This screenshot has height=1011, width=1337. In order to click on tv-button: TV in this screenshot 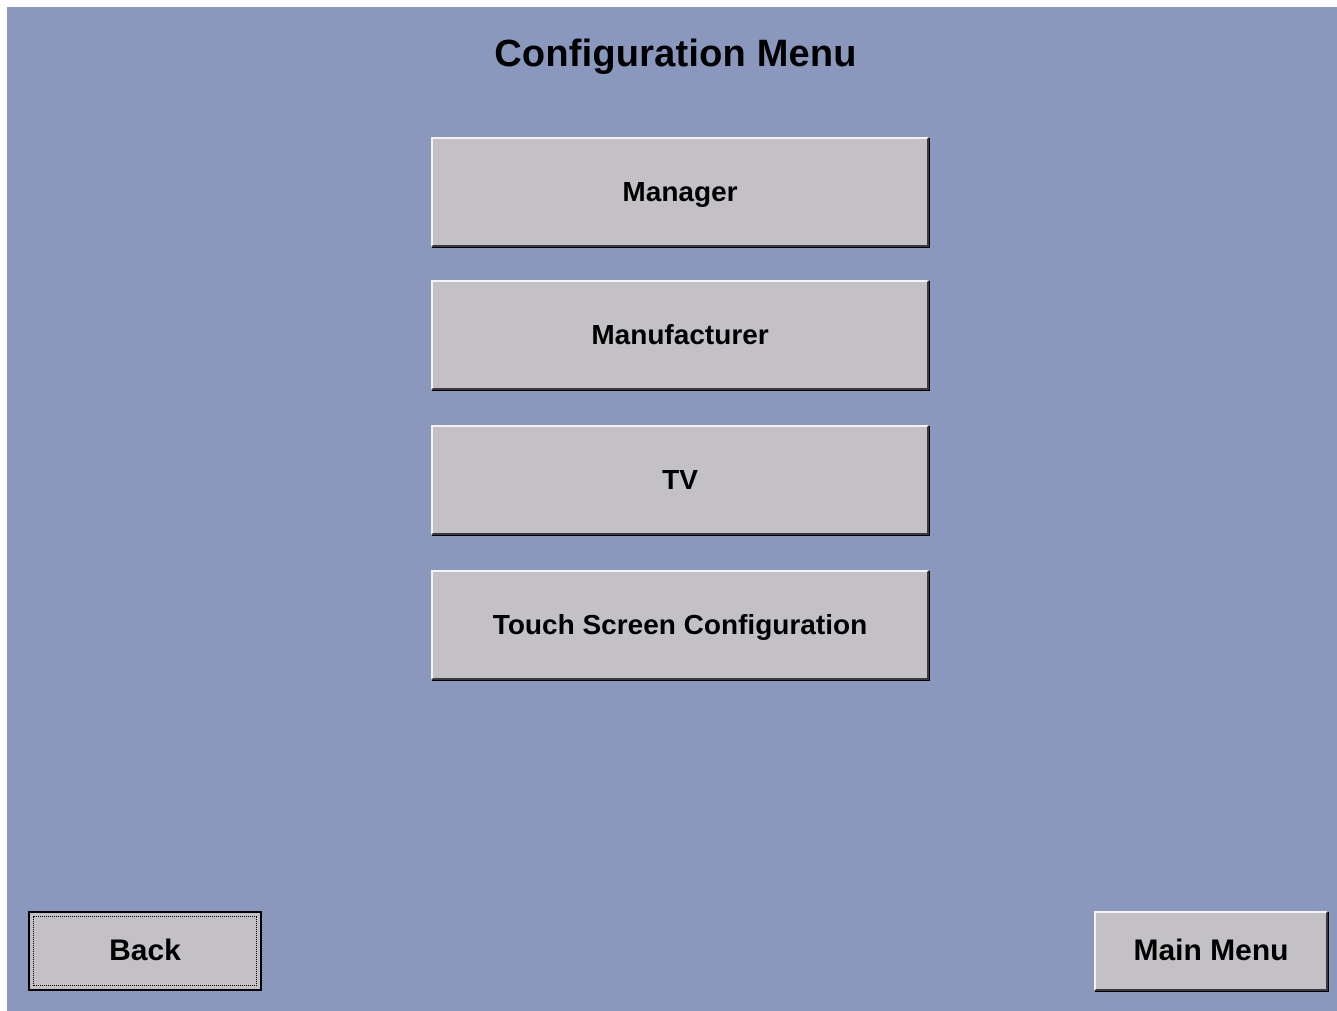, I will do `click(680, 480)`.